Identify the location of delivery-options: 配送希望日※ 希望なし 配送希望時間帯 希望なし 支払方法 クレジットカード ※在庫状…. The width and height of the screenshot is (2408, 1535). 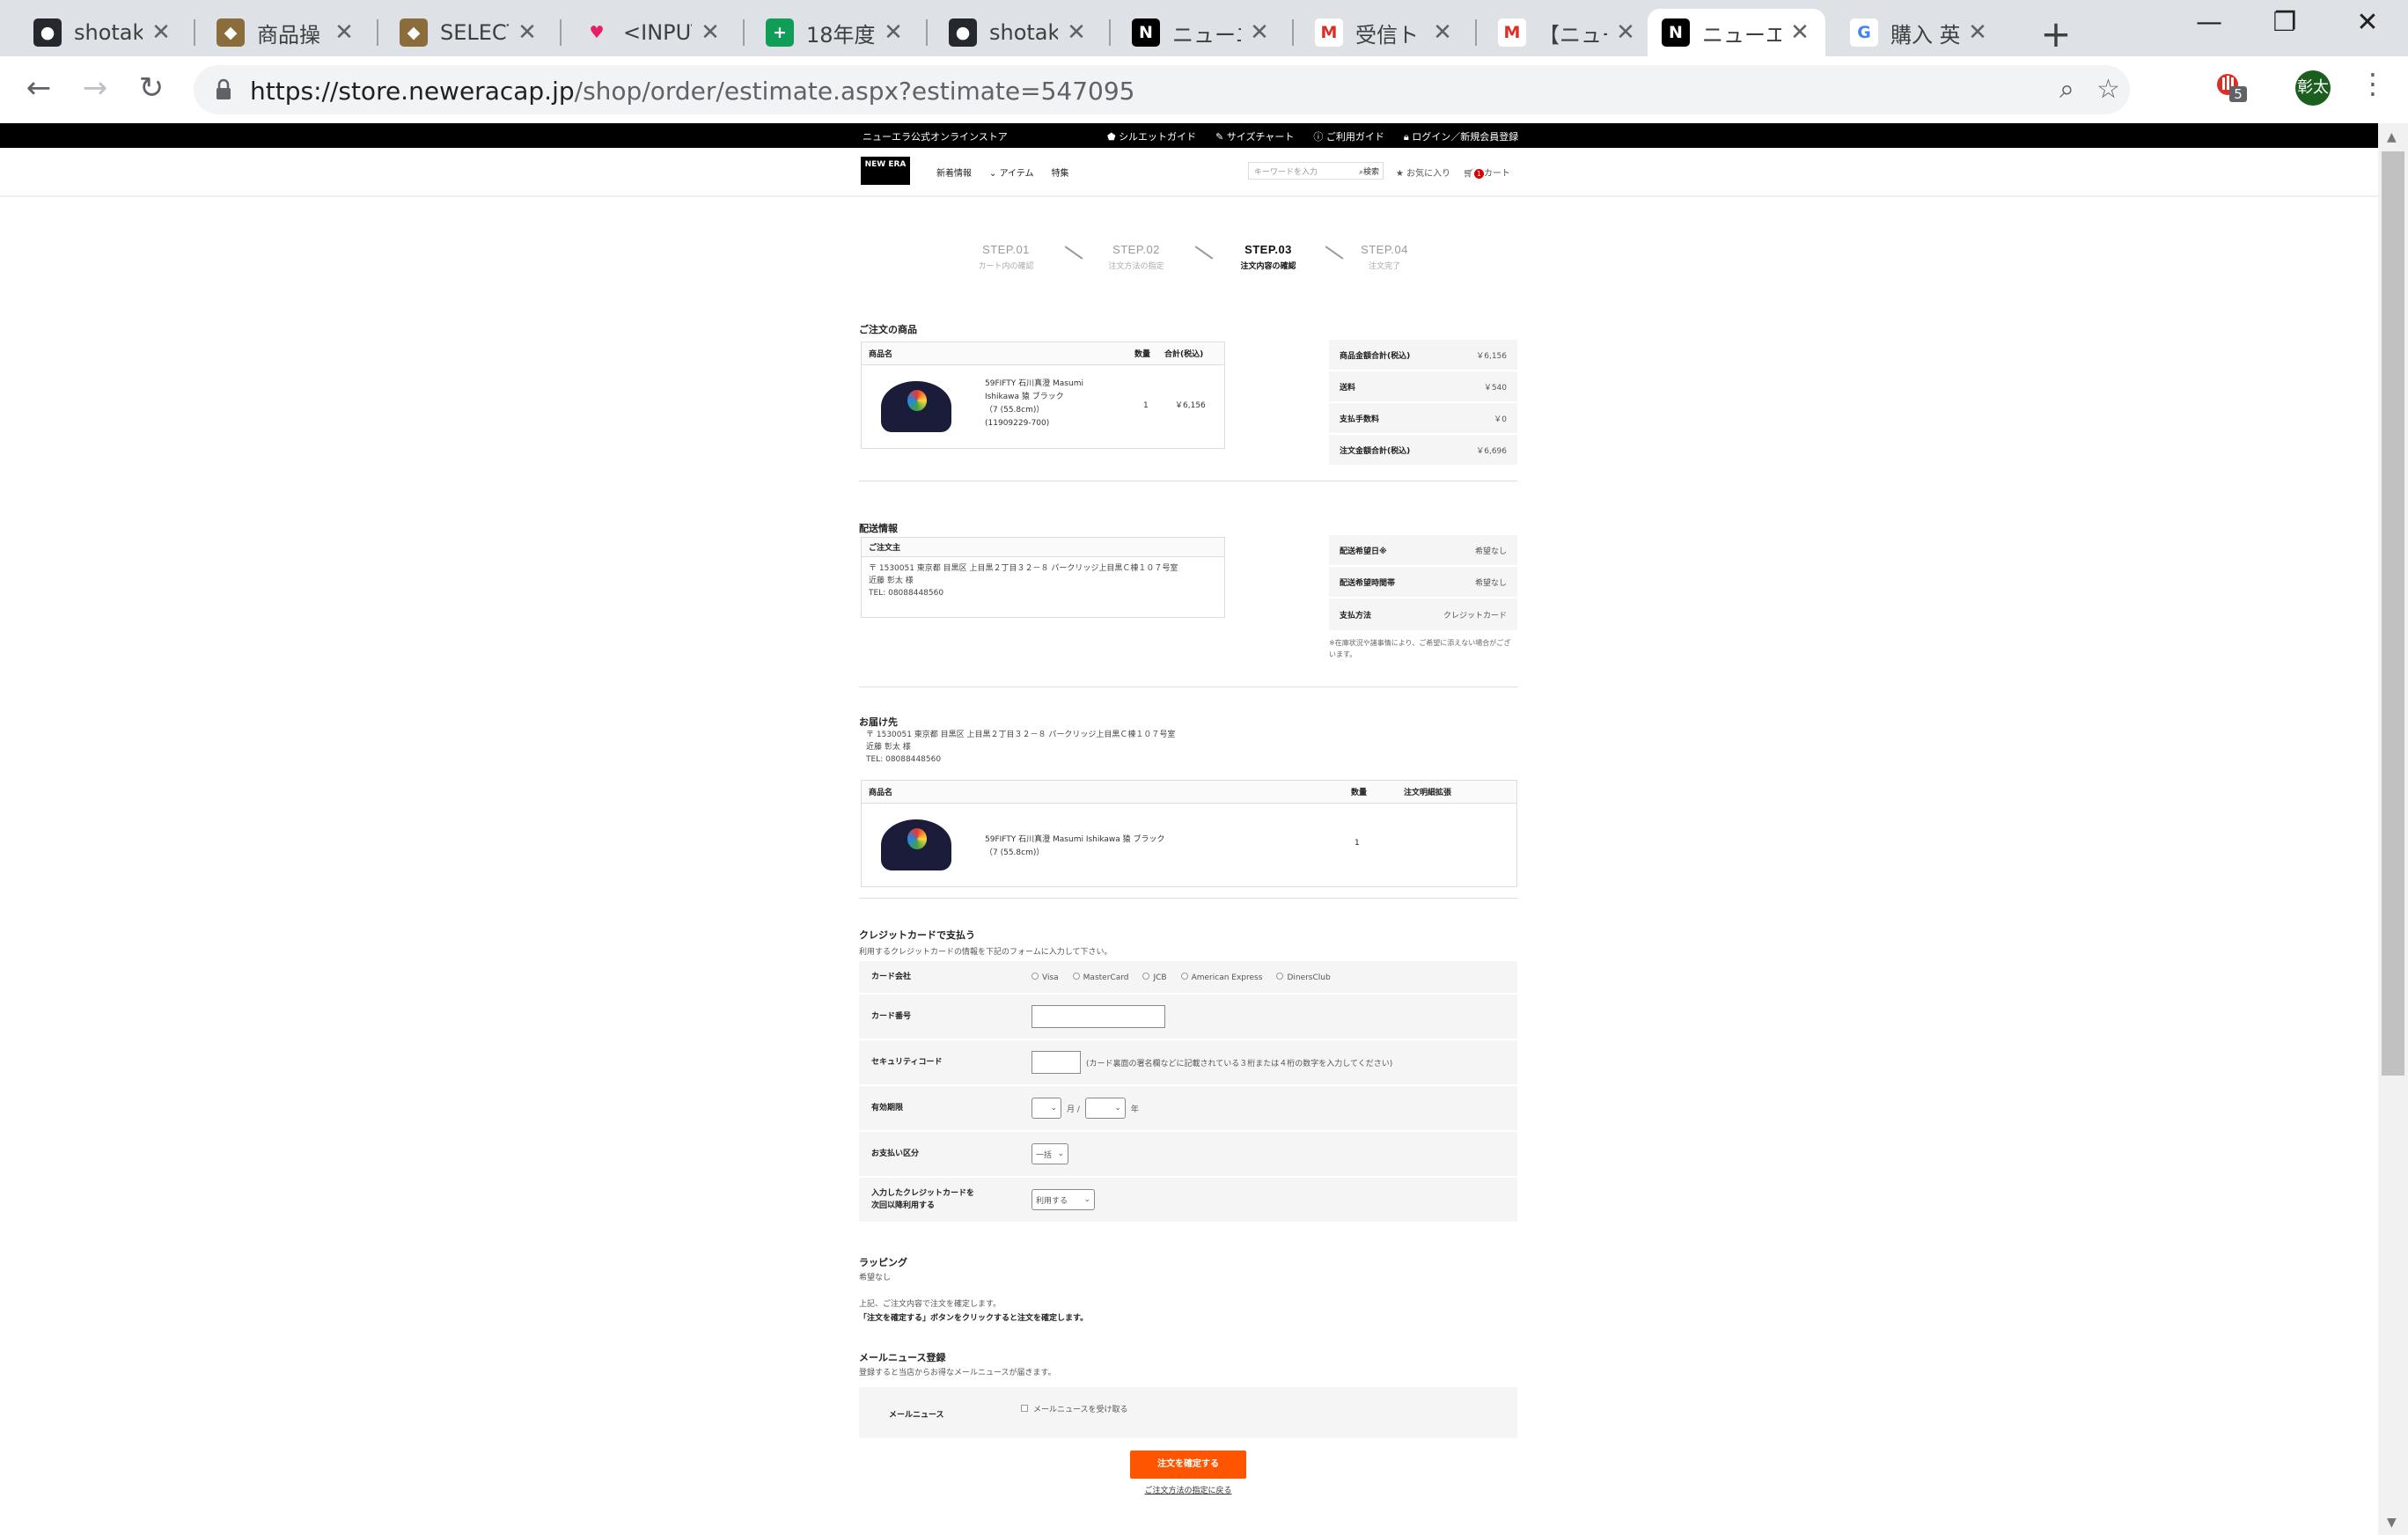
(1423, 597).